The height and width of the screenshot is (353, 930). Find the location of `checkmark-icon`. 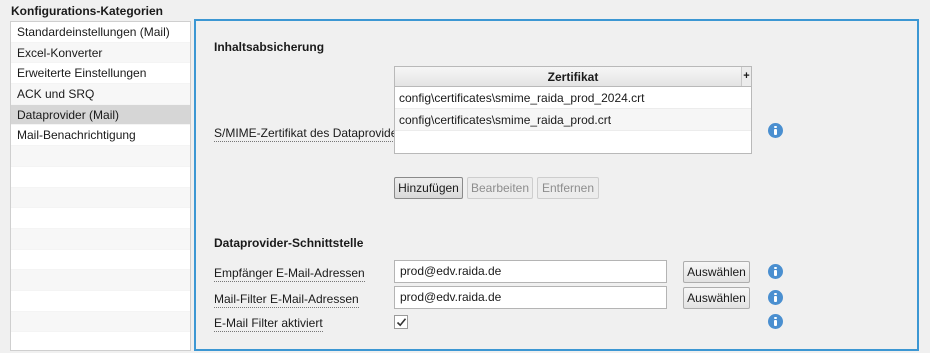

checkmark-icon is located at coordinates (401, 322).